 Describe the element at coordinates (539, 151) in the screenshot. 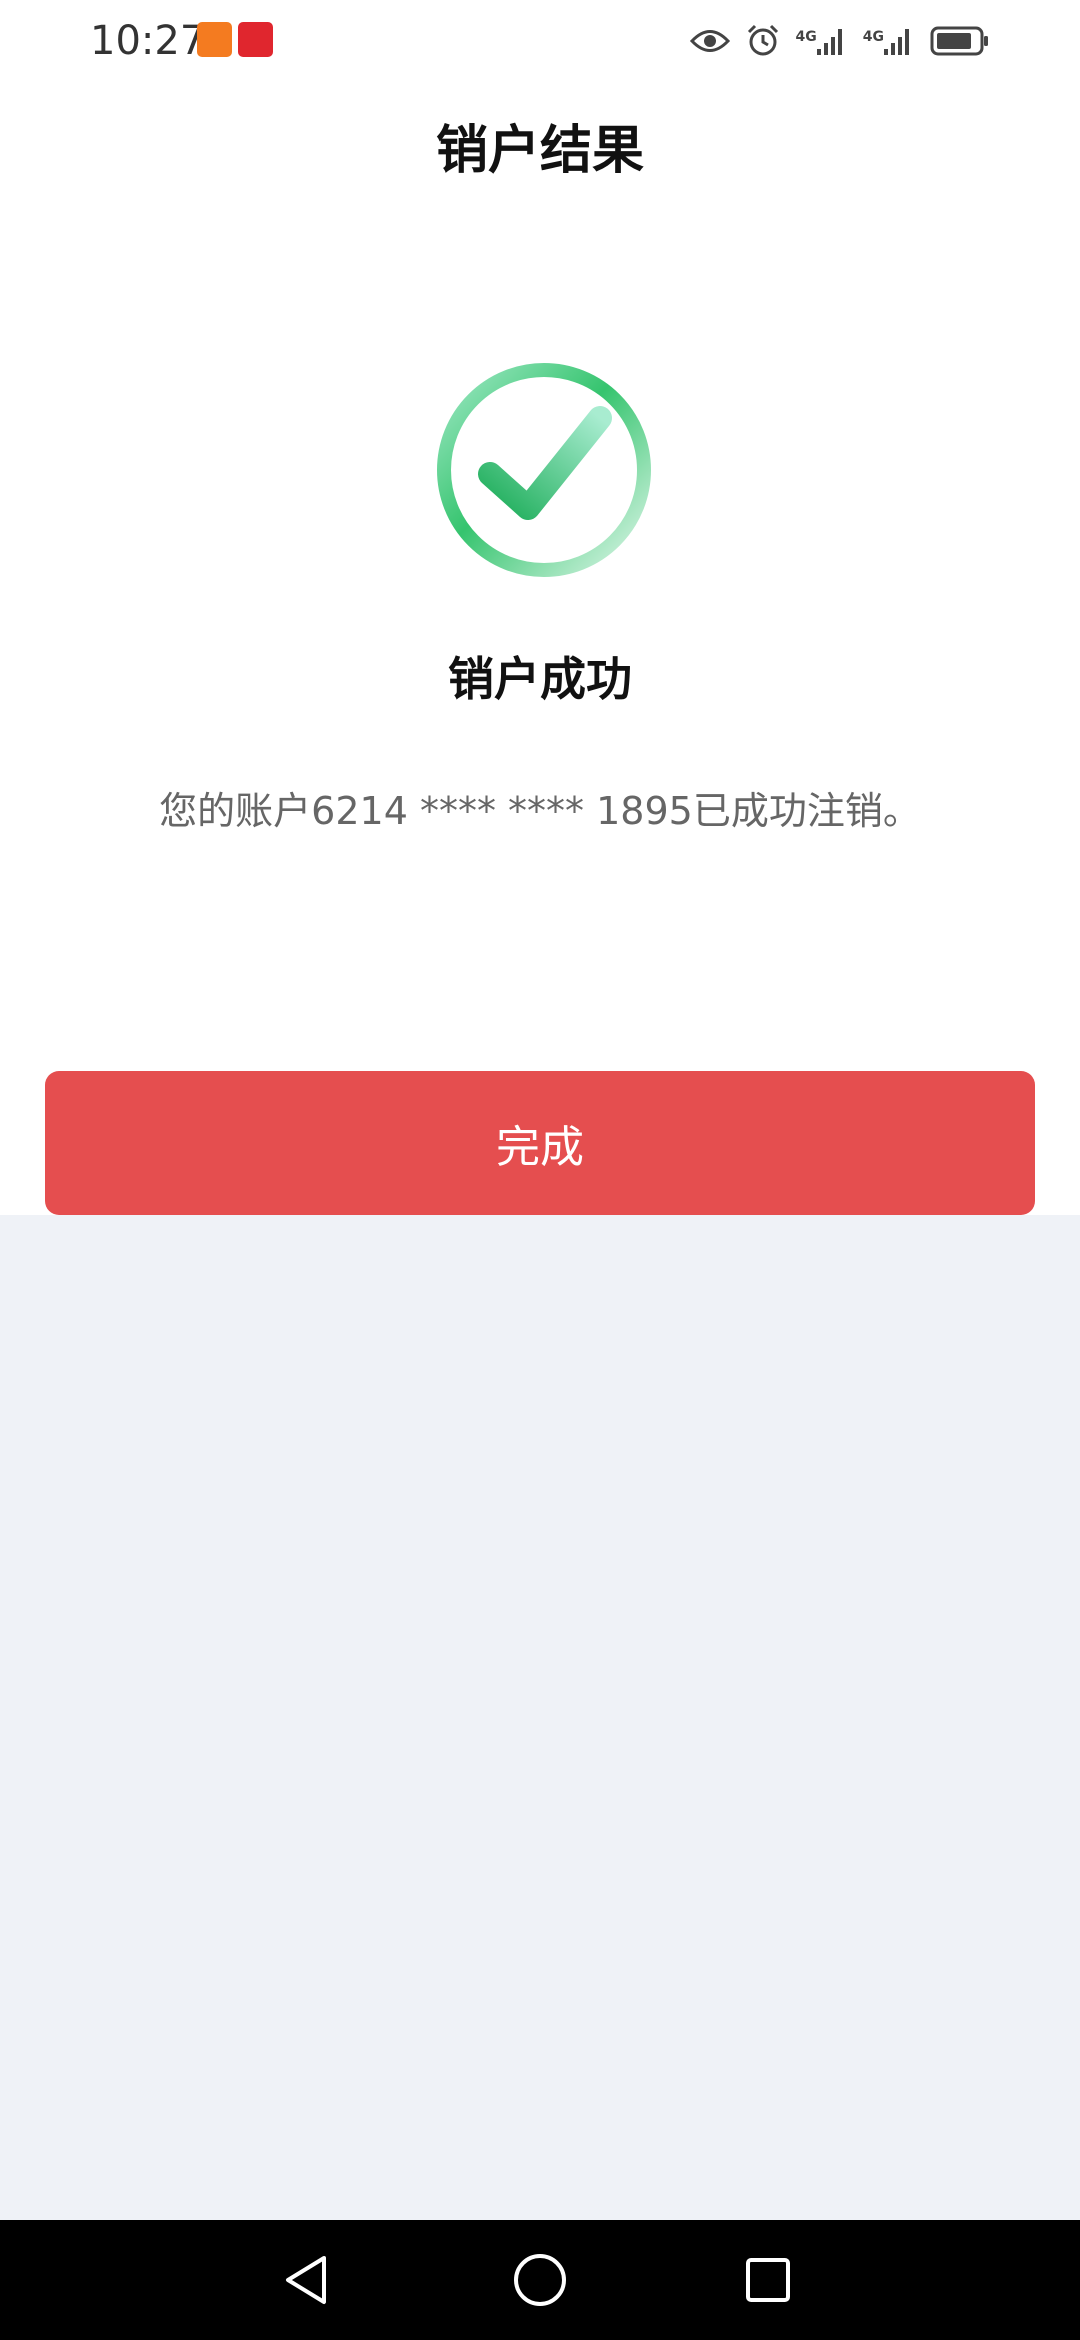

I see `page-title: 销户结果` at that location.